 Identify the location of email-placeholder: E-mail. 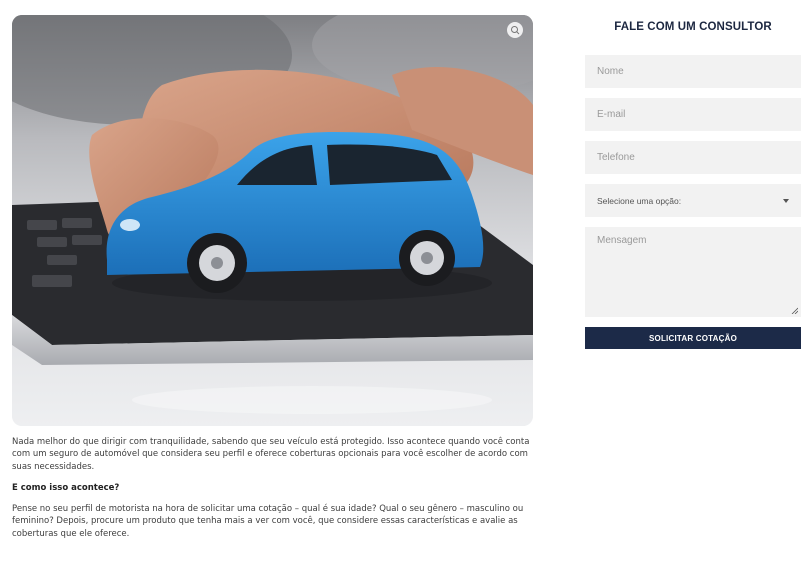
(611, 114).